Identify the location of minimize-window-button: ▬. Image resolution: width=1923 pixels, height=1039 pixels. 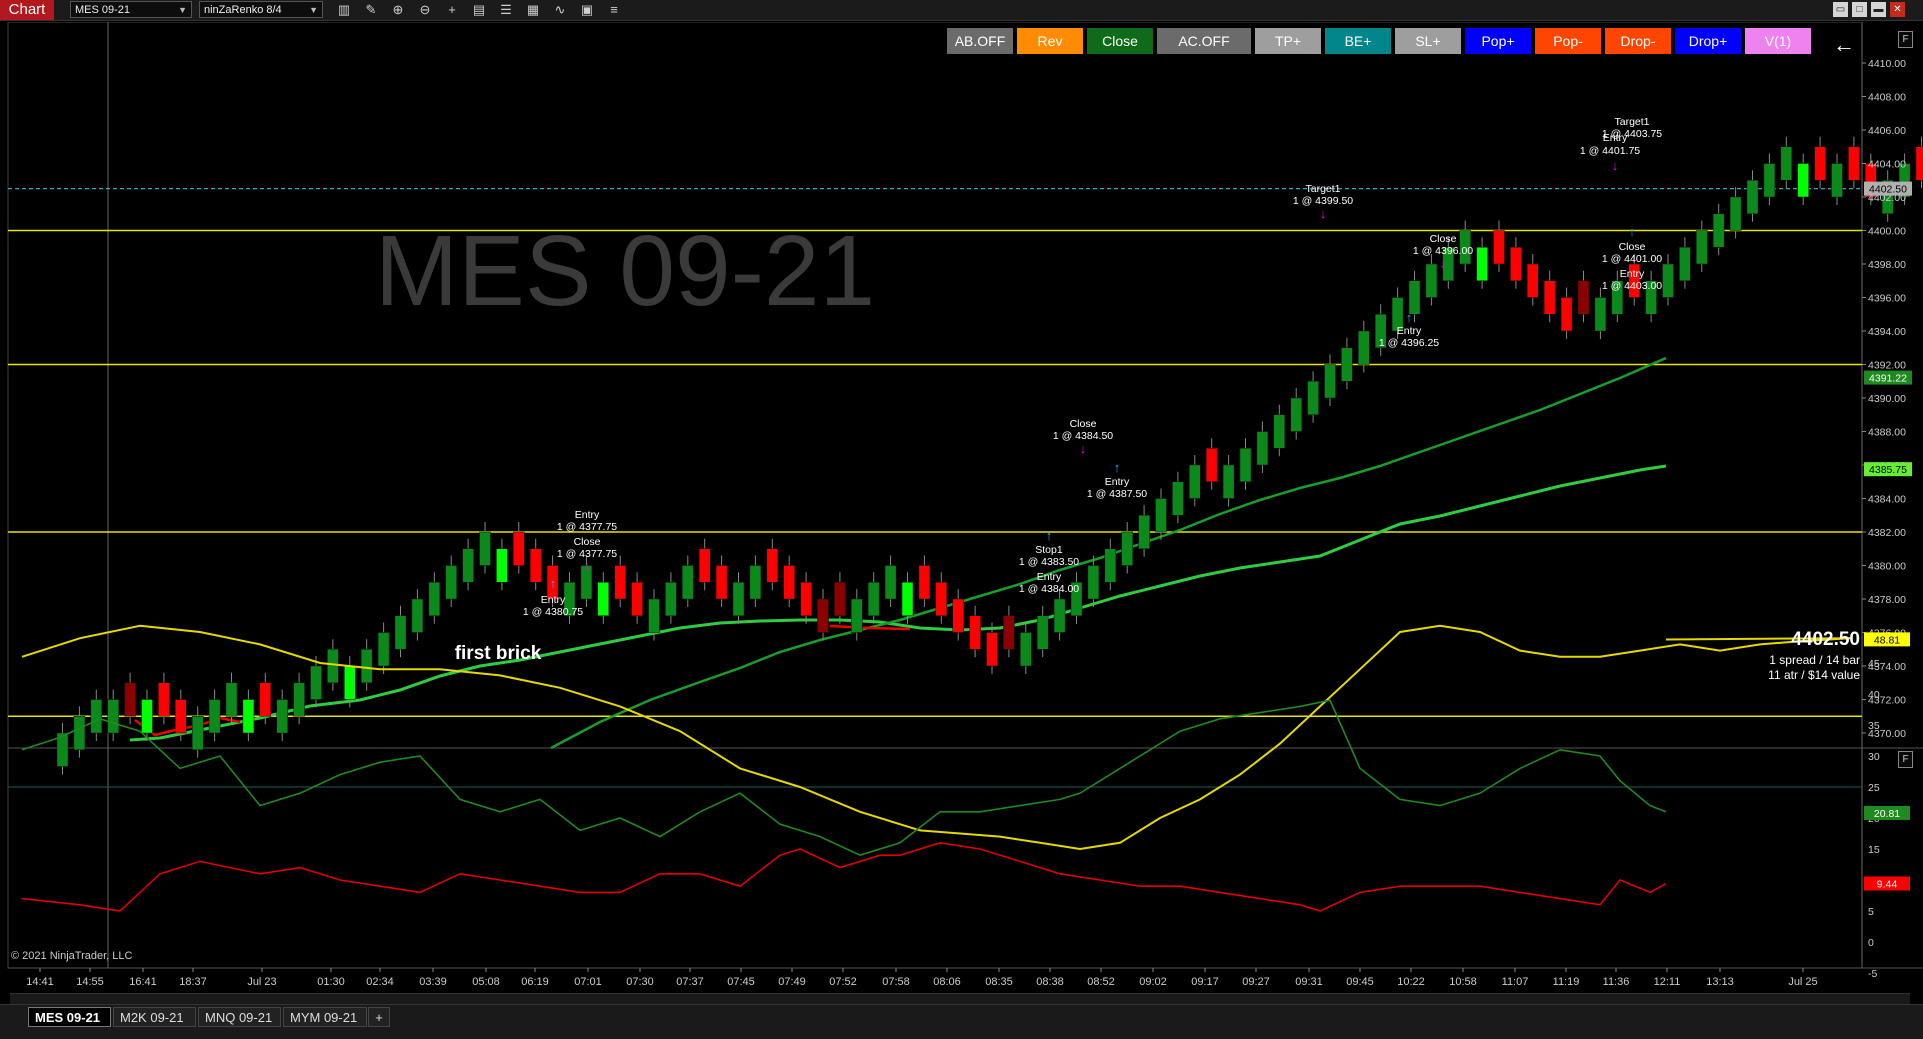
(1878, 9).